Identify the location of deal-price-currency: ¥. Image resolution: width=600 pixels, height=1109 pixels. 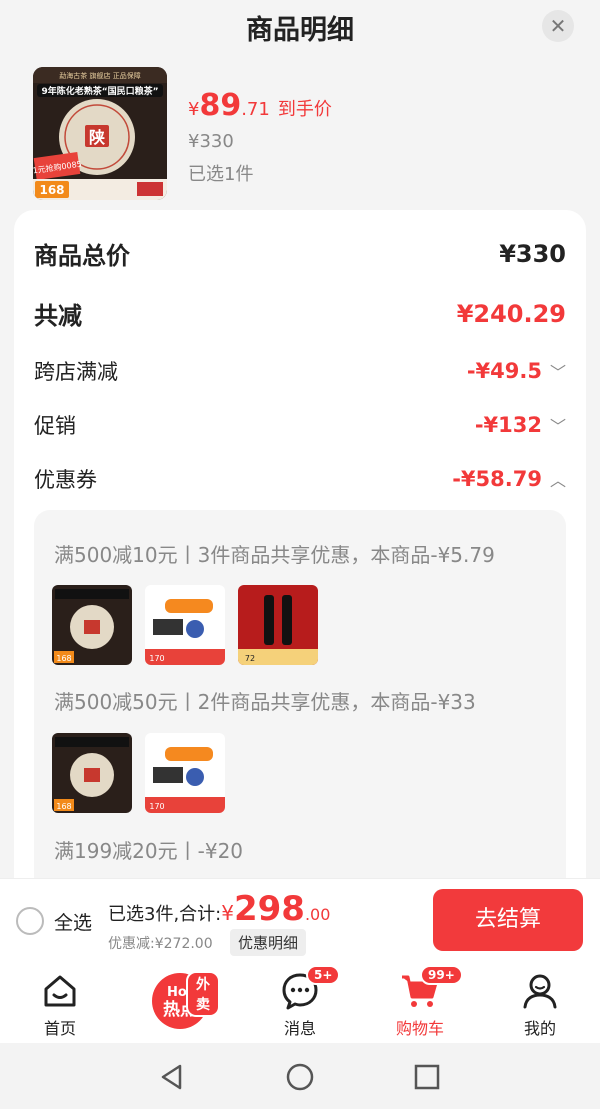
(194, 109).